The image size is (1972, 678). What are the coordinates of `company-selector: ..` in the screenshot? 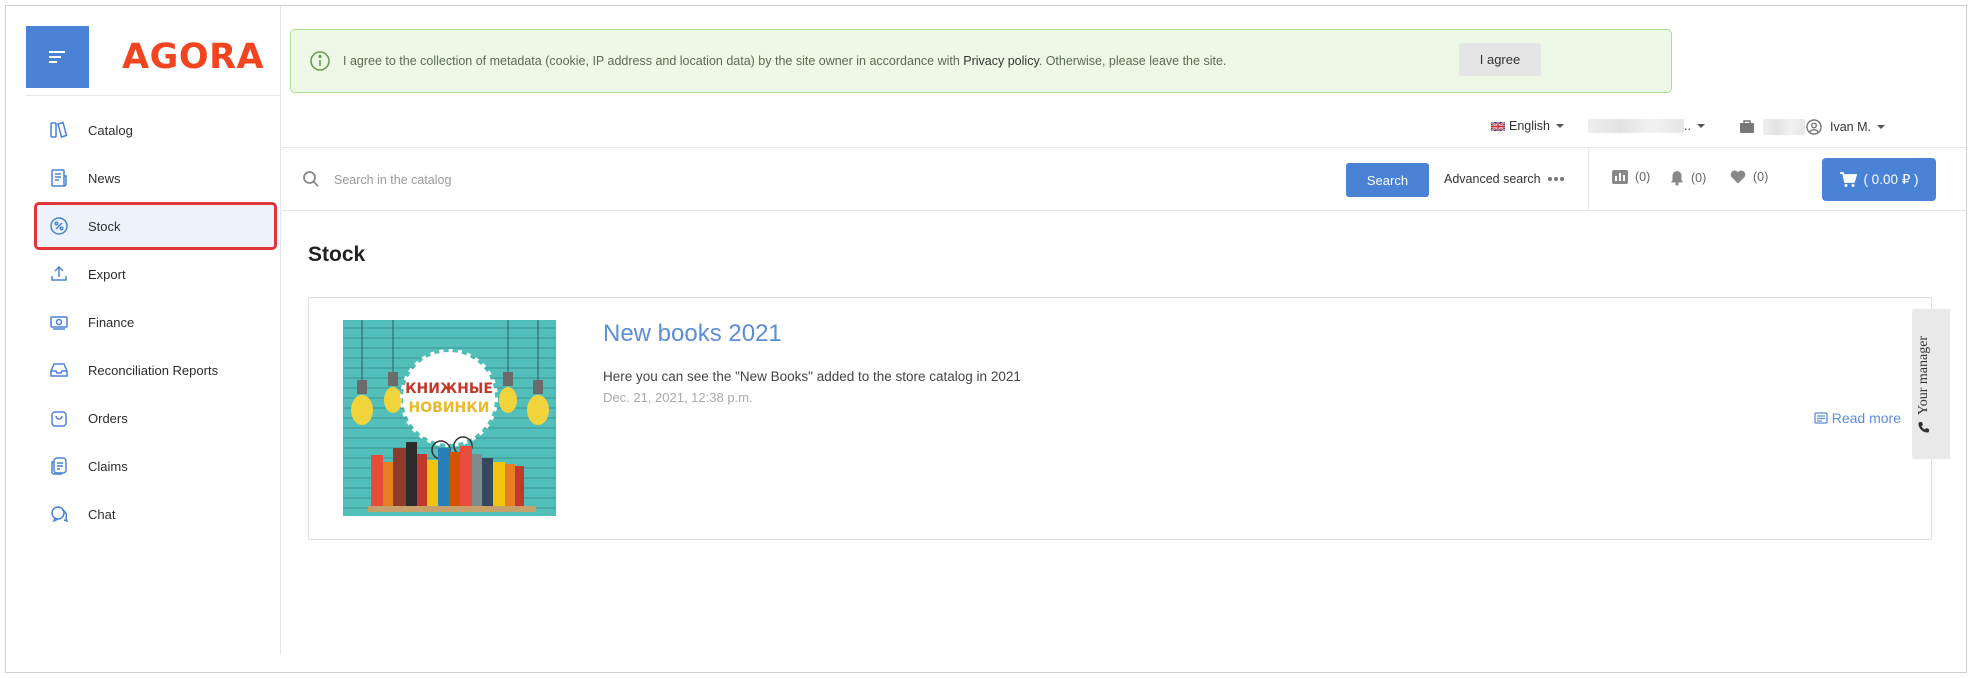 It's located at (1646, 126).